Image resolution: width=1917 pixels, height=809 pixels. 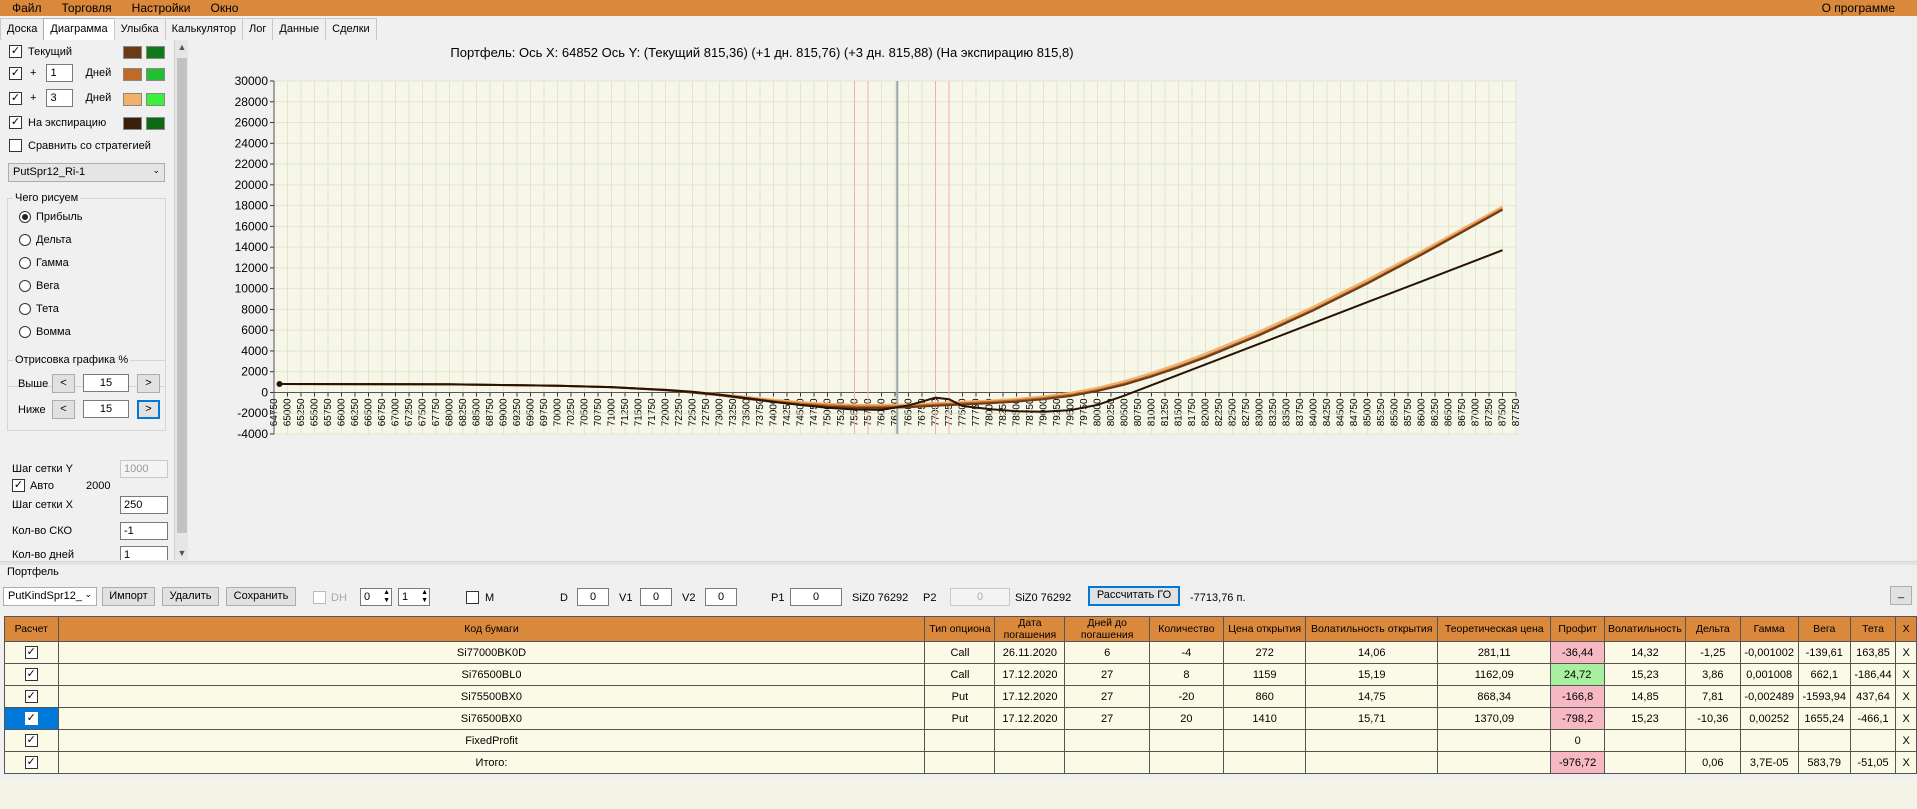 What do you see at coordinates (25, 309) in the screenshot?
I see `radio-theta-circle` at bounding box center [25, 309].